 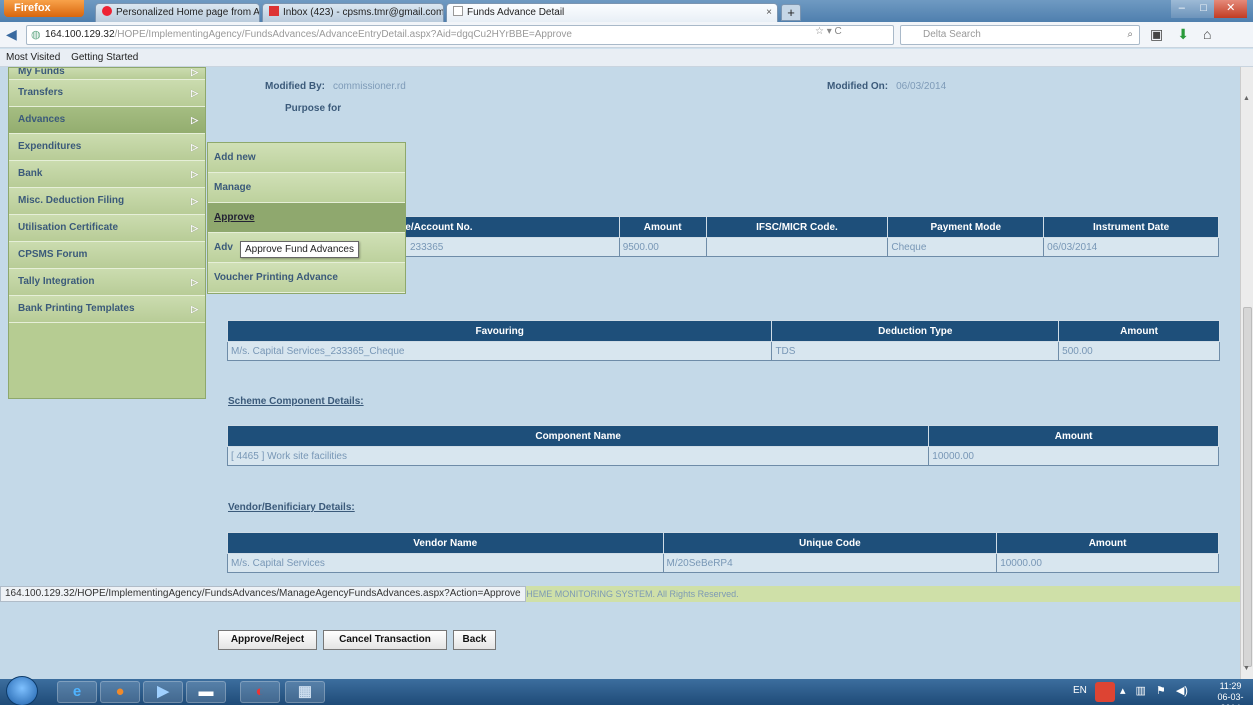 I want to click on back-arrow-icon: ◀, so click(x=11, y=34).